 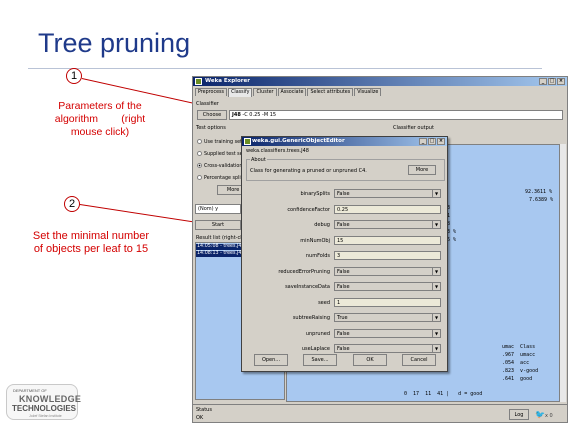 I want to click on output-confusion-row: 0 17 11 41 | d = good, so click(x=443, y=394).